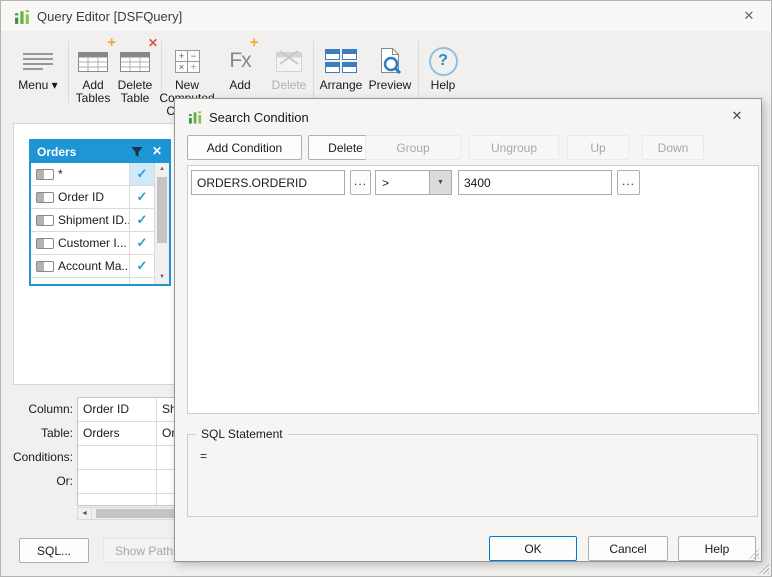 This screenshot has width=772, height=577. I want to click on window-close-icon: ✕, so click(749, 16).